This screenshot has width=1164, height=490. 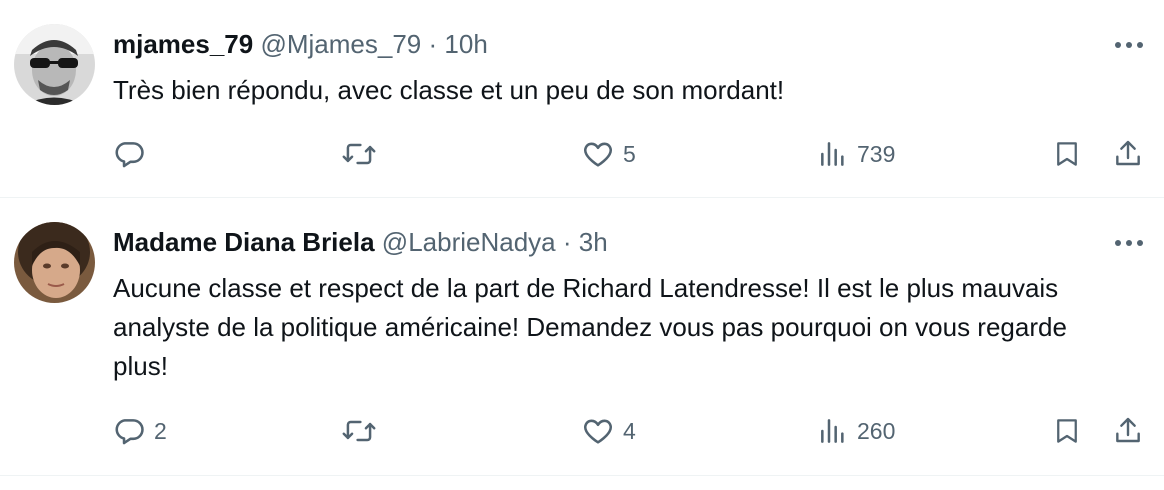 I want to click on views-count: 739, so click(x=876, y=153).